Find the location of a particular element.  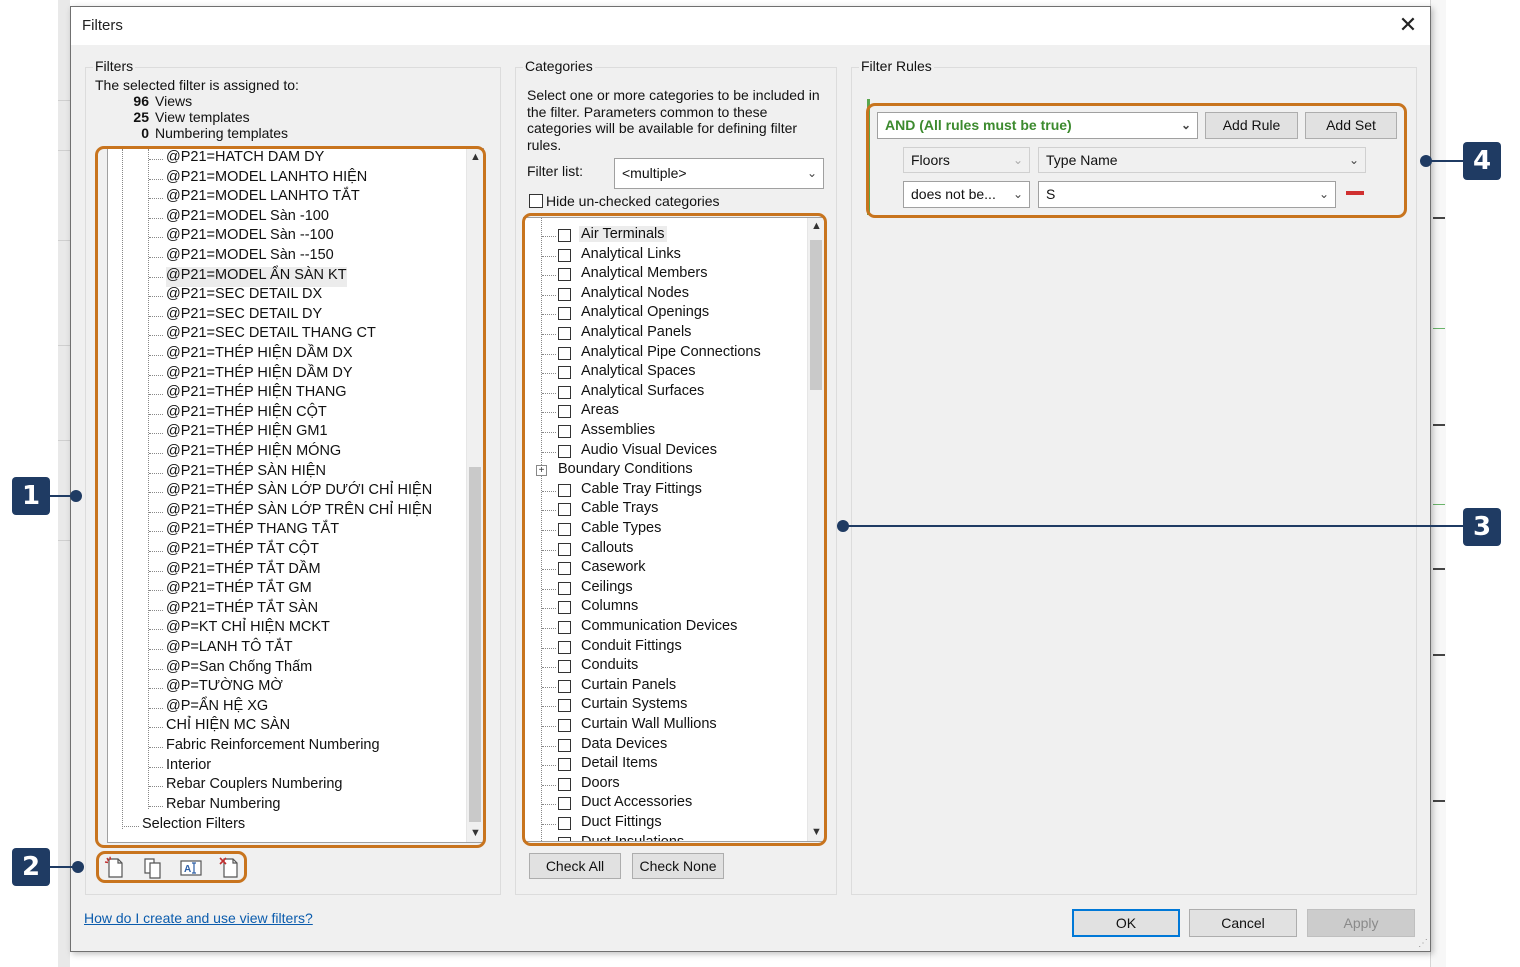

apply-button: Apply is located at coordinates (1361, 923).